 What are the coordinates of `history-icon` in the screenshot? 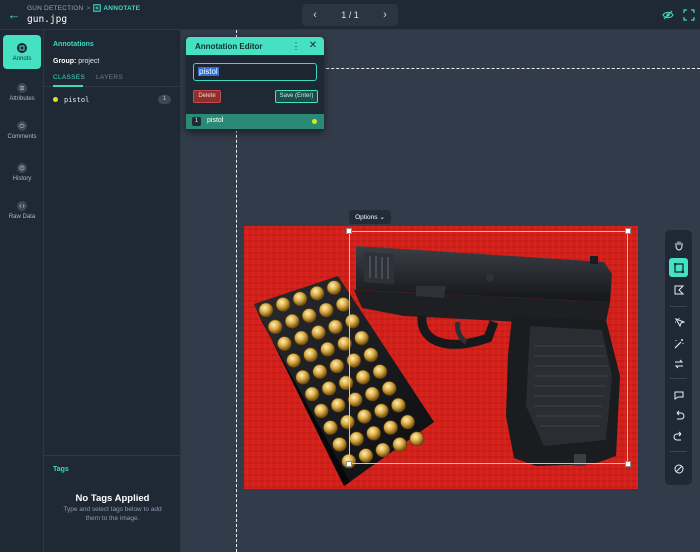 It's located at (22, 167).